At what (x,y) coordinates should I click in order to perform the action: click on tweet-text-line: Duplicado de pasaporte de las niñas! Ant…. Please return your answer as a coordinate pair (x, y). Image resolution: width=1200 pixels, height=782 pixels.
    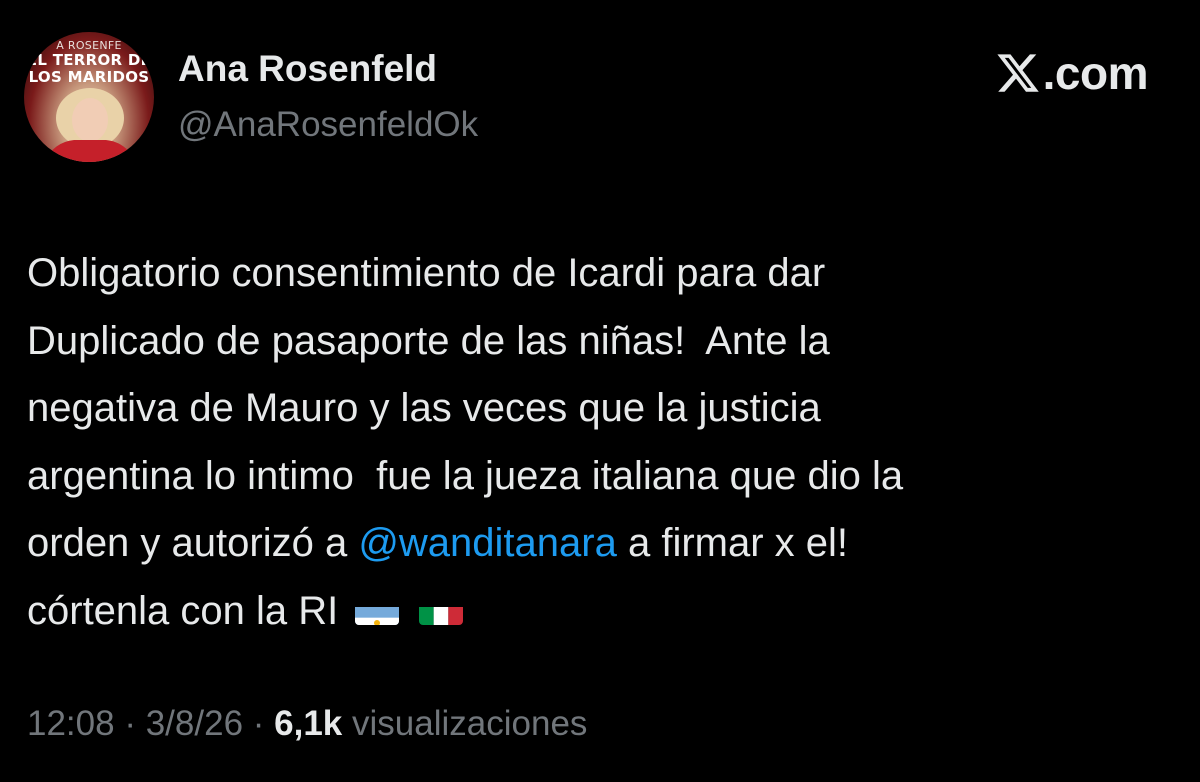
    Looking at the image, I should click on (428, 340).